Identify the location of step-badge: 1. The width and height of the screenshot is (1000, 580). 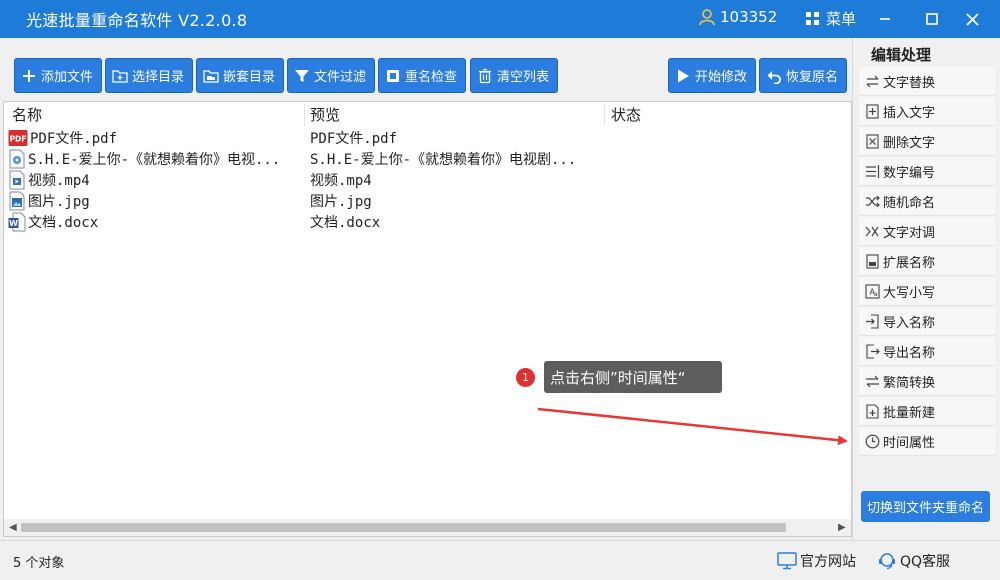
(525, 377).